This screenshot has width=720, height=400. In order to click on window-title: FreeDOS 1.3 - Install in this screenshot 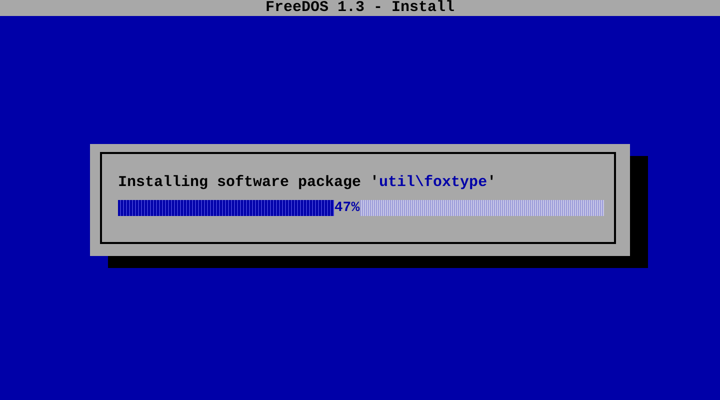, I will do `click(360, 8)`.